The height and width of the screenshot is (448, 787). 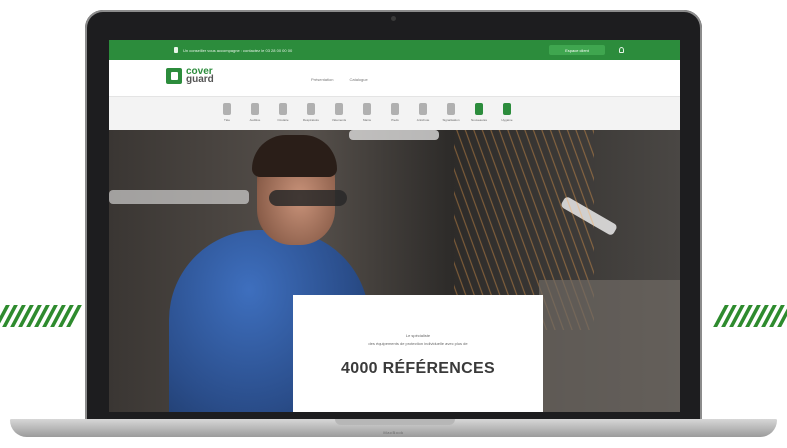 What do you see at coordinates (226, 120) in the screenshot?
I see `category-label: Tête` at bounding box center [226, 120].